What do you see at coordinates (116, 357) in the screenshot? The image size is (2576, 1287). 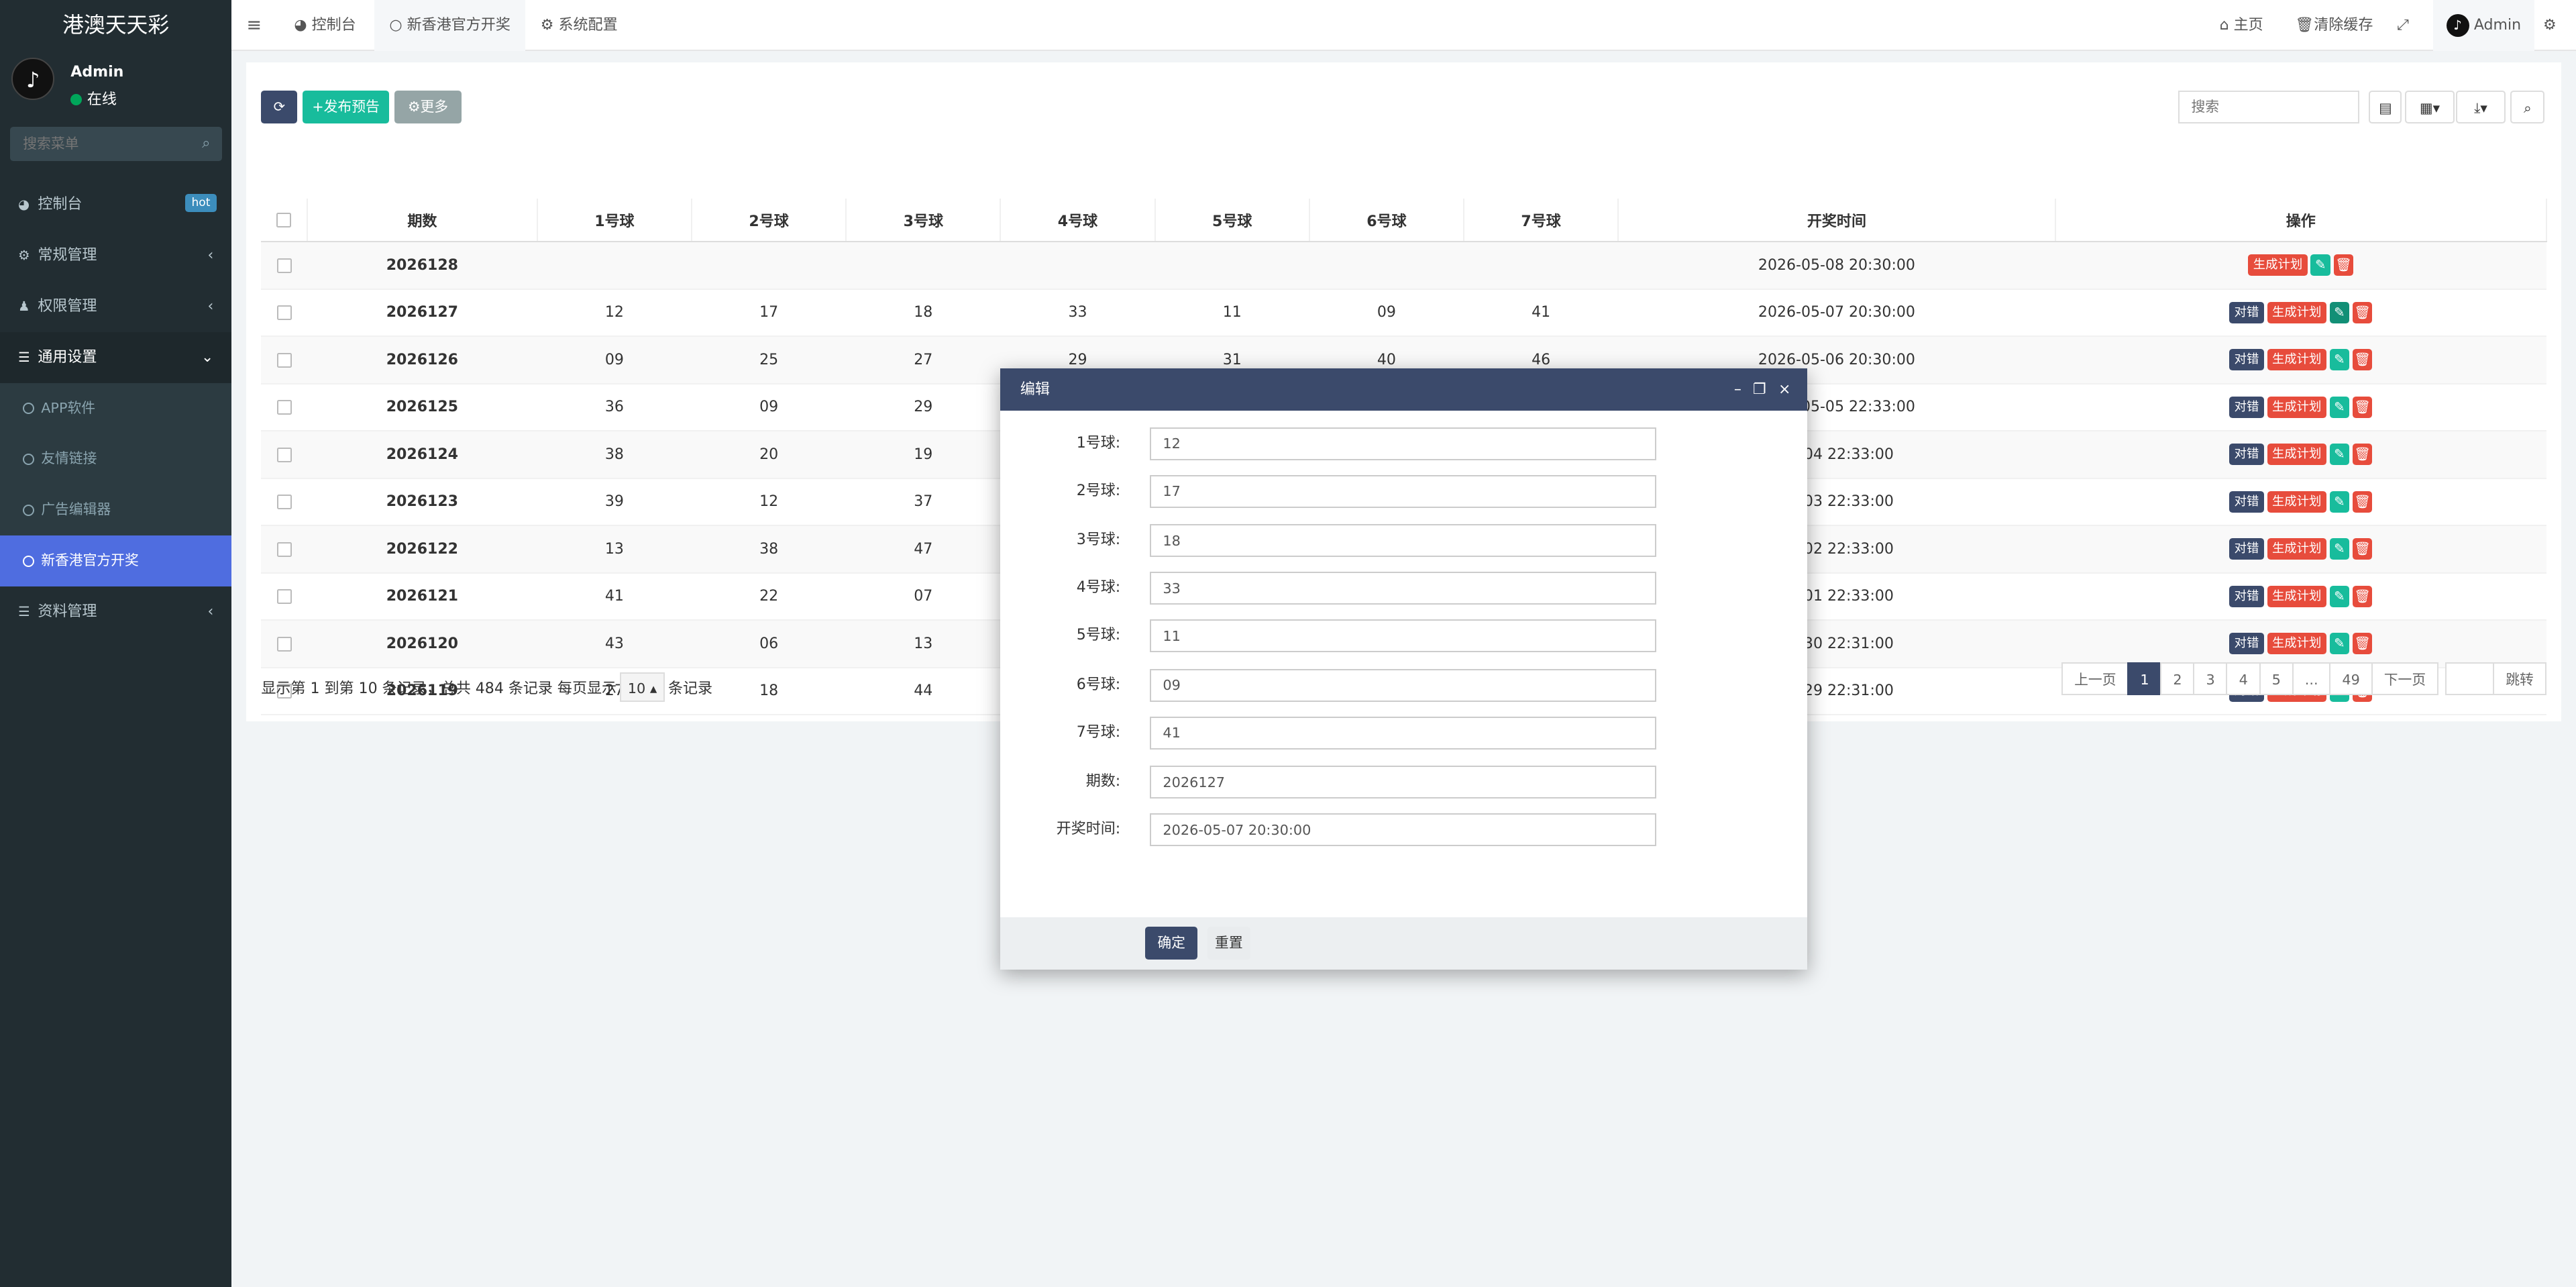 I see `sidebar-item-settings: ☰ 通用设置 ⌄` at bounding box center [116, 357].